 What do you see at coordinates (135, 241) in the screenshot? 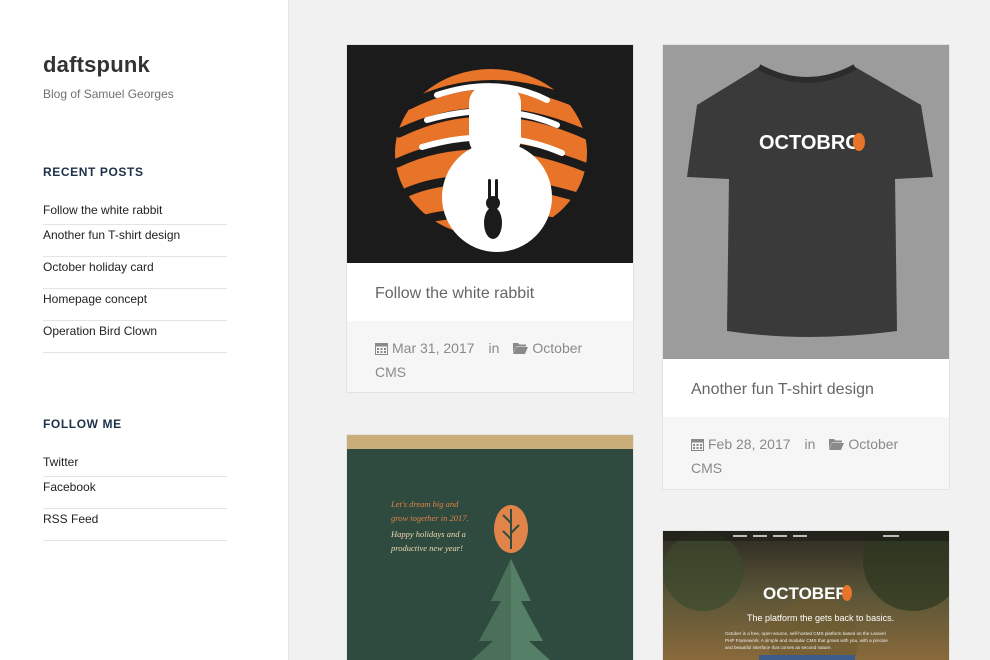
I see `recent-post-item: Another fun T-shirt design` at bounding box center [135, 241].